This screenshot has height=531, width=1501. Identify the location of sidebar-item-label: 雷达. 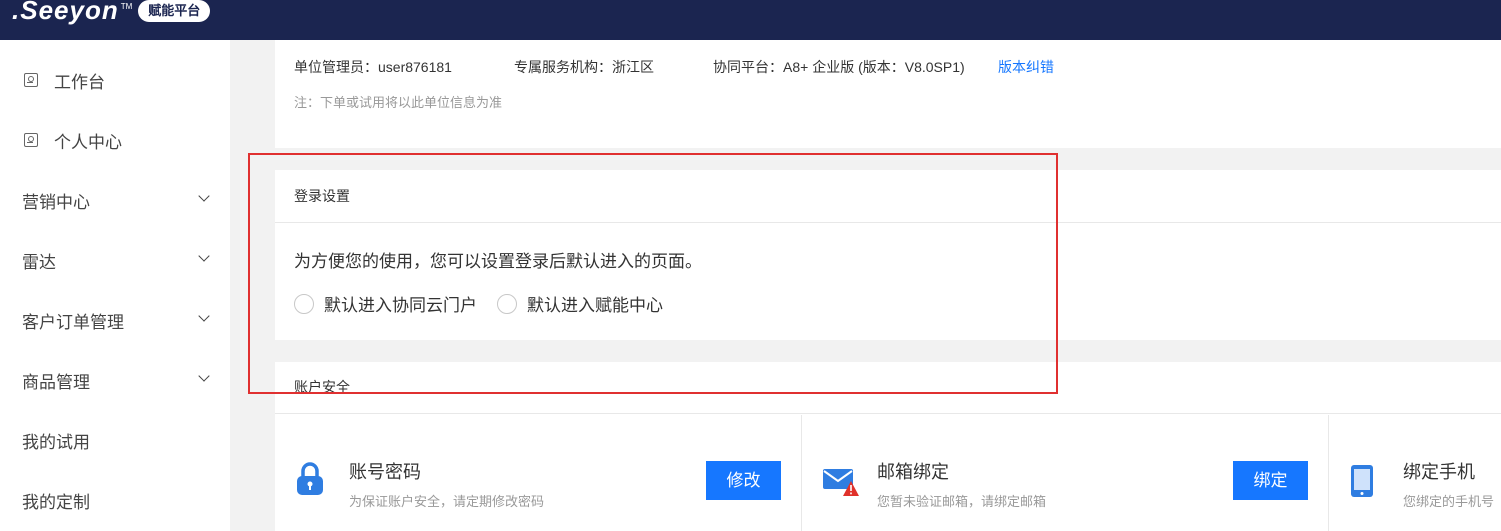
(39, 262).